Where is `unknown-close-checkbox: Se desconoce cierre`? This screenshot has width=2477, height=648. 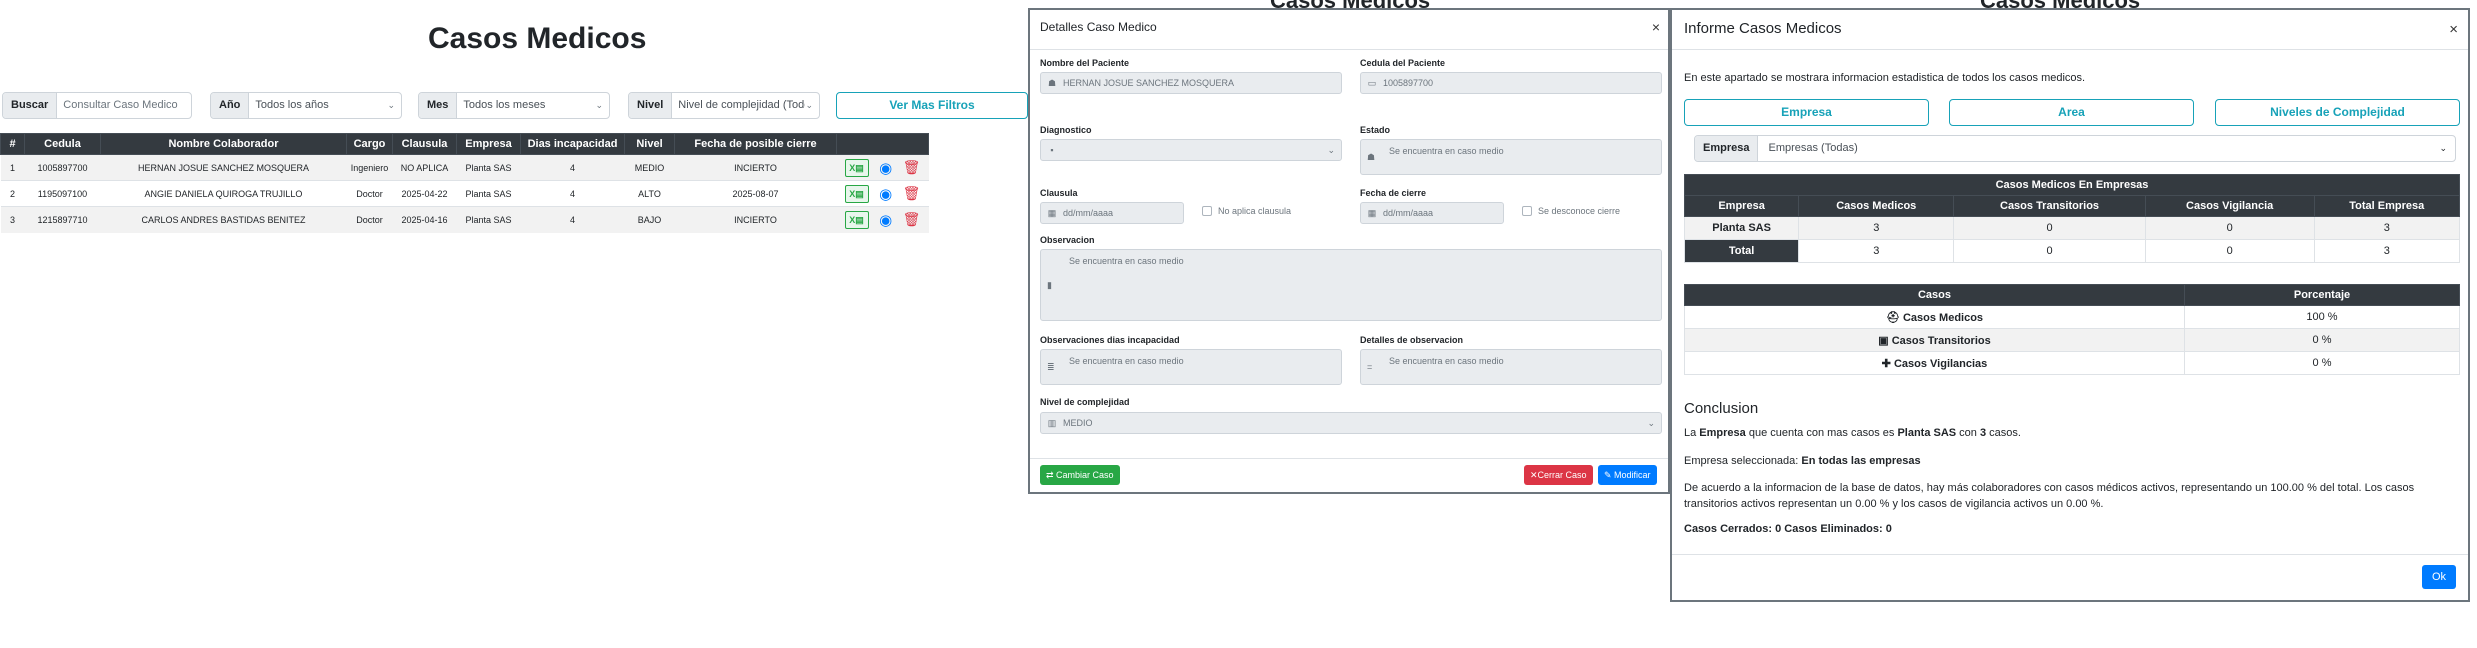 unknown-close-checkbox: Se desconoce cierre is located at coordinates (1571, 211).